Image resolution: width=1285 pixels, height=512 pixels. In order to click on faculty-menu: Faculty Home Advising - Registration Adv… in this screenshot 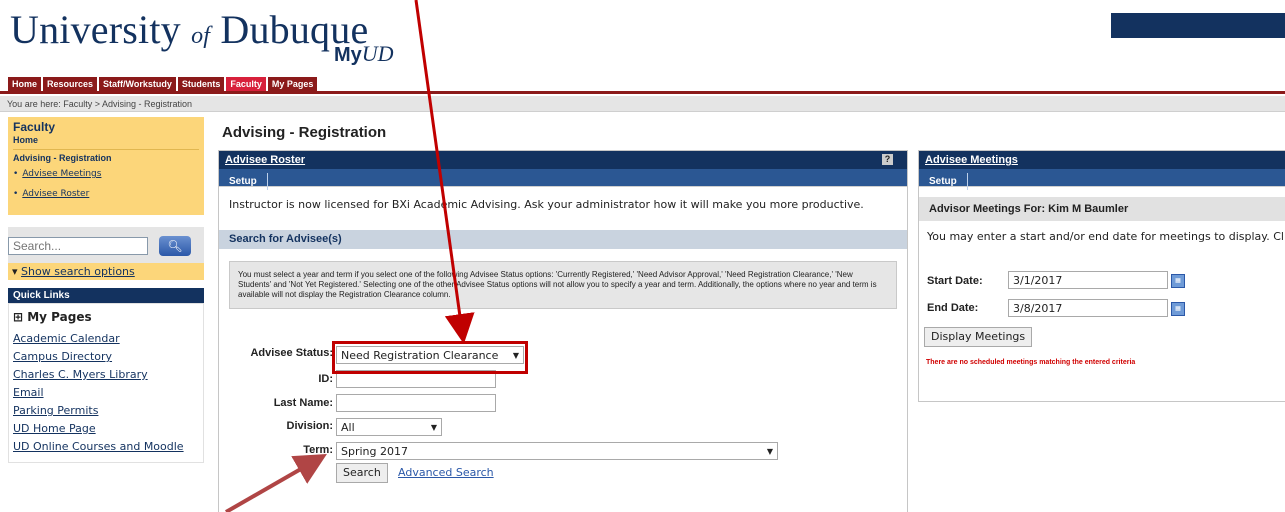, I will do `click(106, 166)`.